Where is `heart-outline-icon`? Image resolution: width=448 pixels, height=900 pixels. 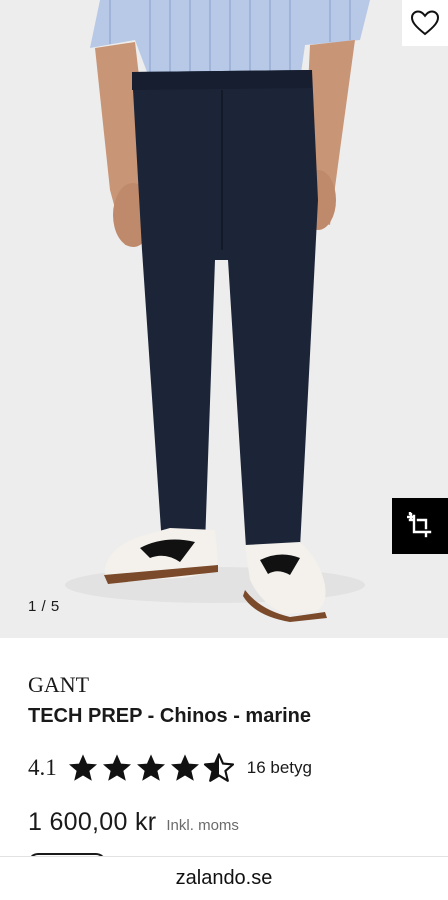
heart-outline-icon is located at coordinates (425, 23).